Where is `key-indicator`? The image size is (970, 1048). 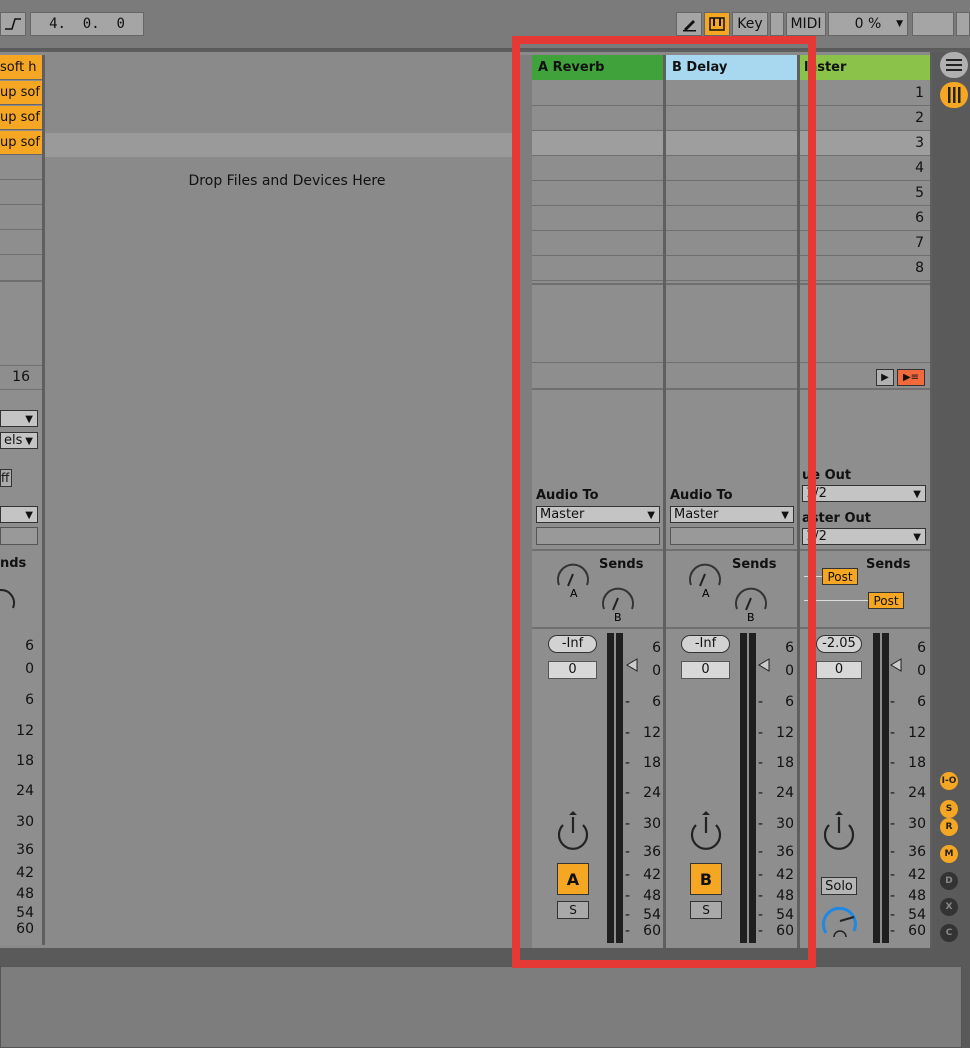 key-indicator is located at coordinates (777, 24).